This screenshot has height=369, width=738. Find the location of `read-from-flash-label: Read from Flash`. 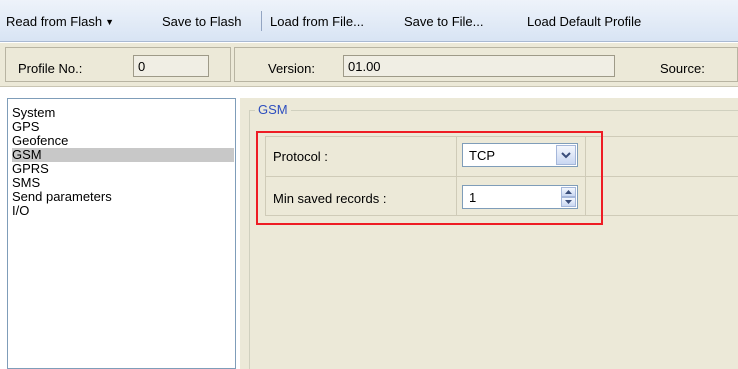

read-from-flash-label: Read from Flash is located at coordinates (54, 21).